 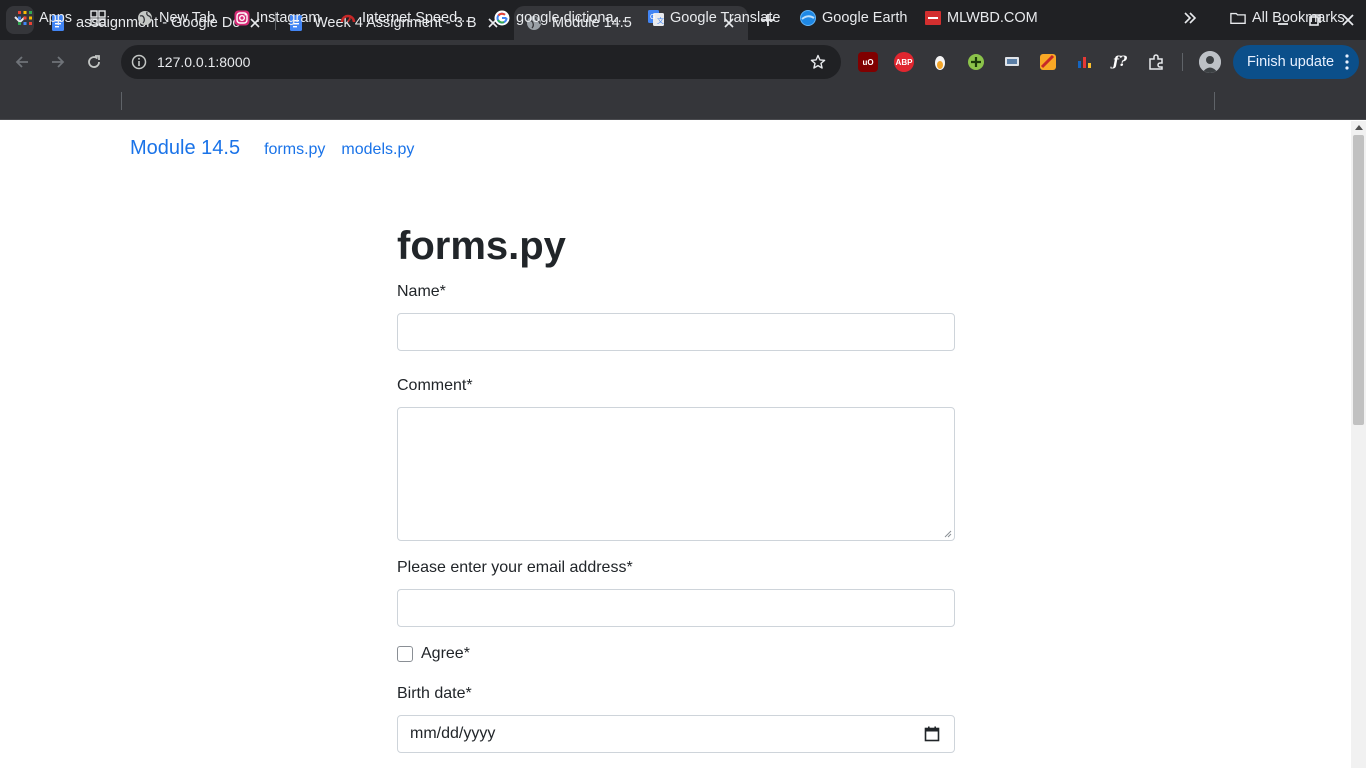 I want to click on site-info-icon, so click(x=139, y=62).